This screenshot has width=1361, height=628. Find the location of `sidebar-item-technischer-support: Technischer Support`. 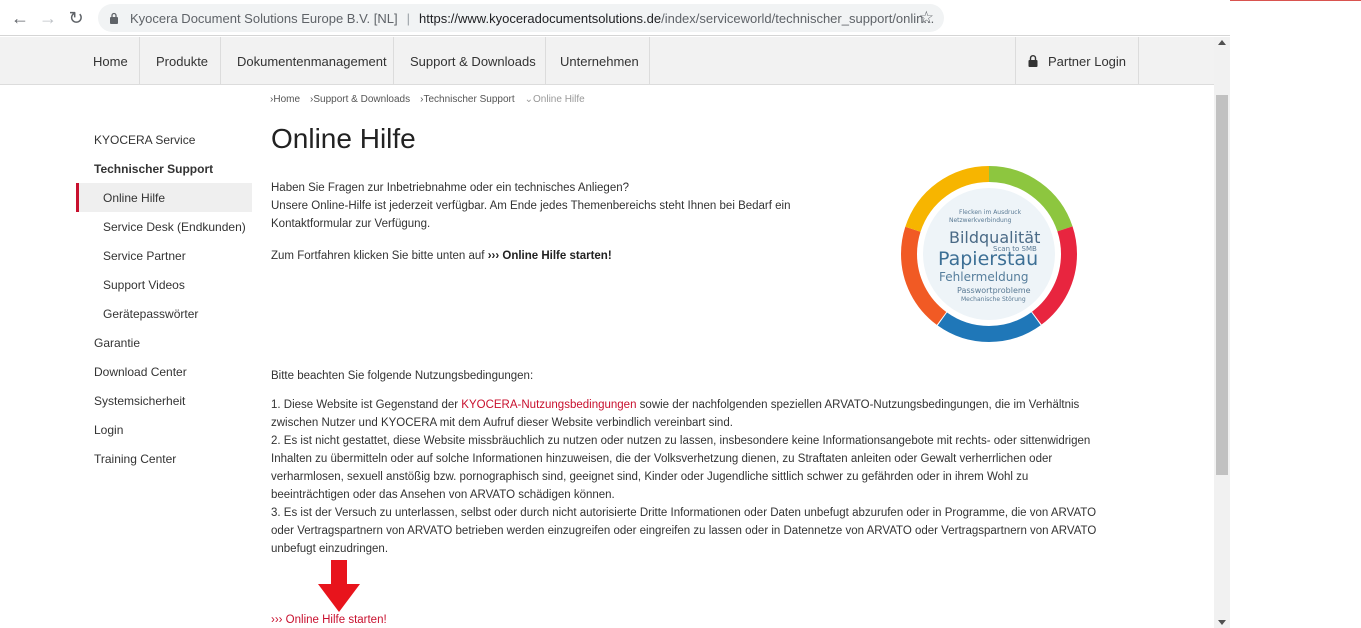

sidebar-item-technischer-support: Technischer Support is located at coordinates (164, 168).